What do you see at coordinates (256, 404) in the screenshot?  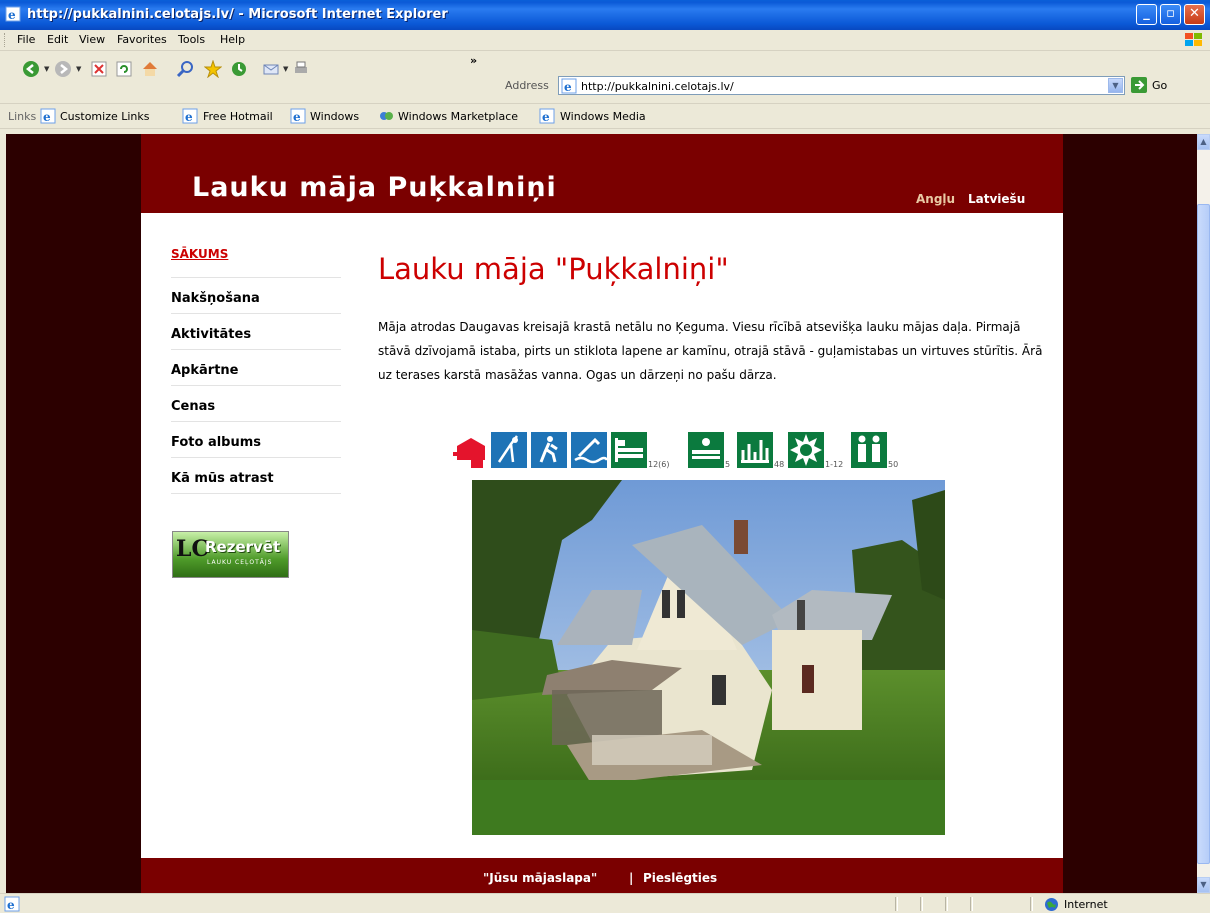 I see `nav-item-prices: Cenas` at bounding box center [256, 404].